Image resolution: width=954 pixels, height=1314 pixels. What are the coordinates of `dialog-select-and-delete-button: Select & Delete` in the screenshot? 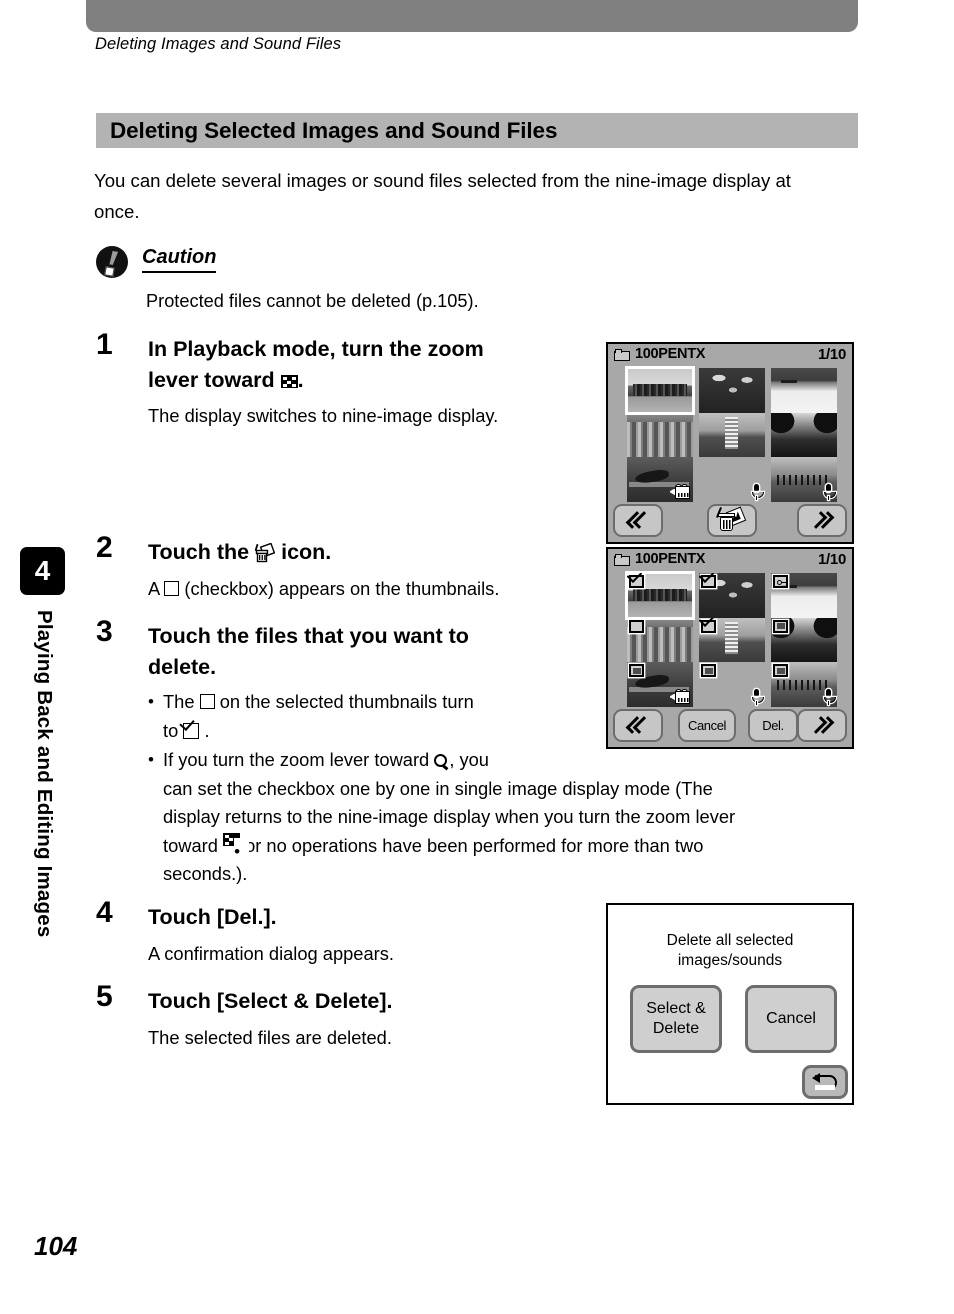 It's located at (676, 1019).